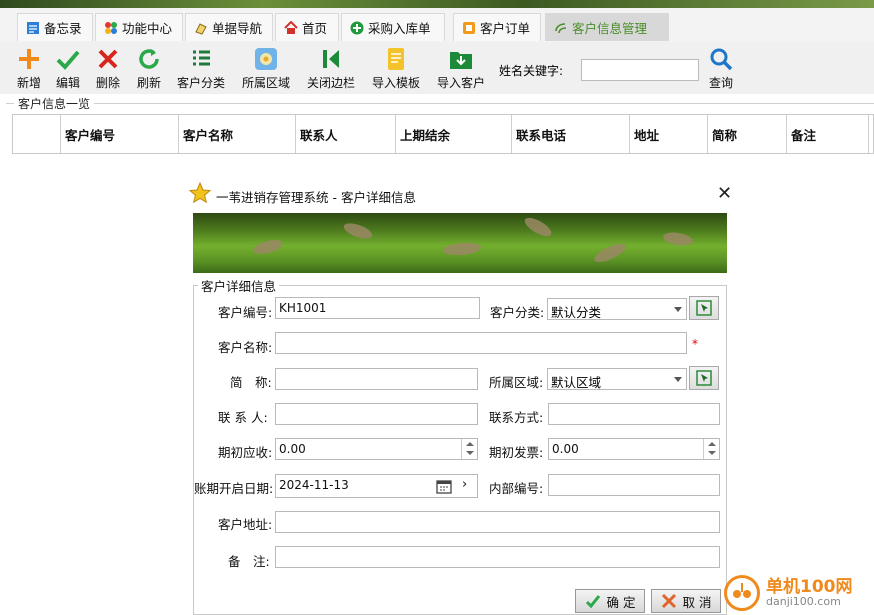  Describe the element at coordinates (201, 68) in the screenshot. I see `customer-category-button: 客户分类` at that location.